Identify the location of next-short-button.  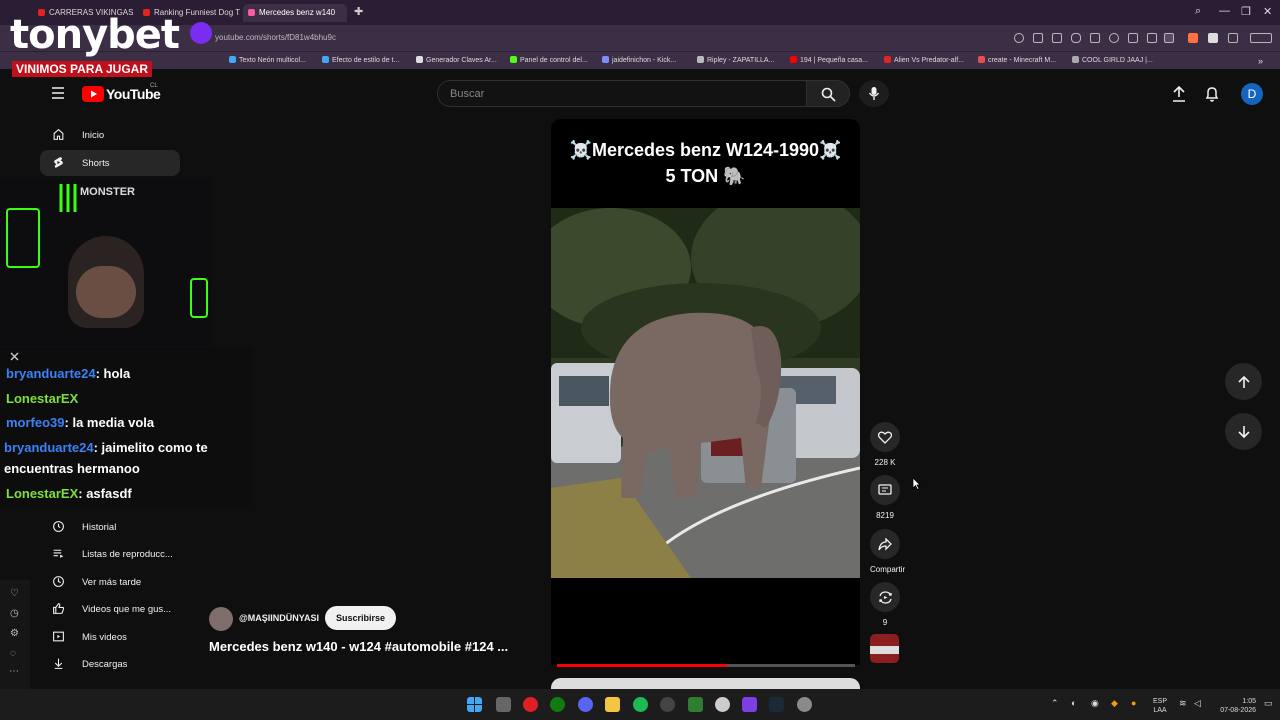
(1243, 431).